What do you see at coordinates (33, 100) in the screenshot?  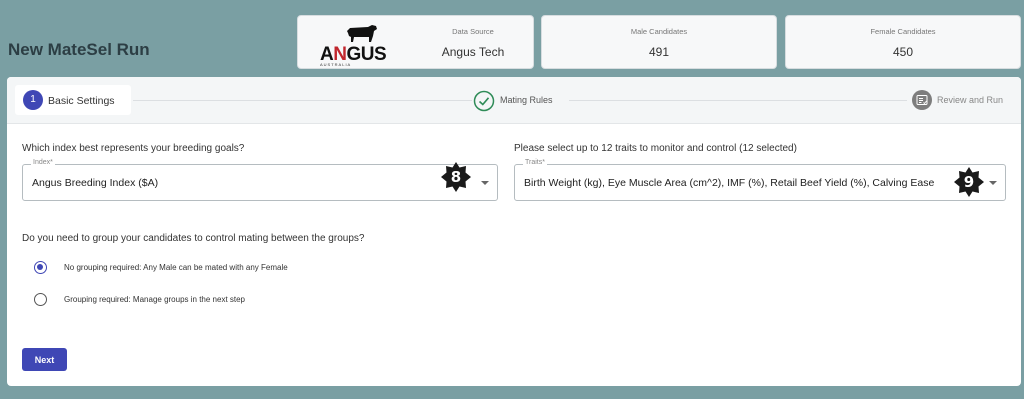 I see `step-number: 1` at bounding box center [33, 100].